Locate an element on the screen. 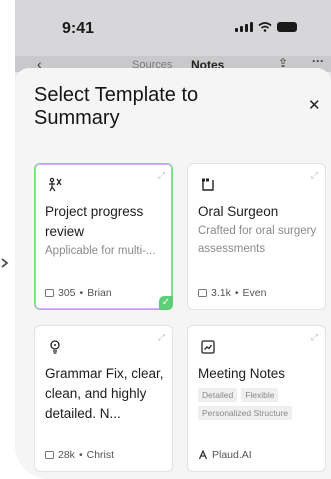  template-name: Oral Surgeon is located at coordinates (238, 211).